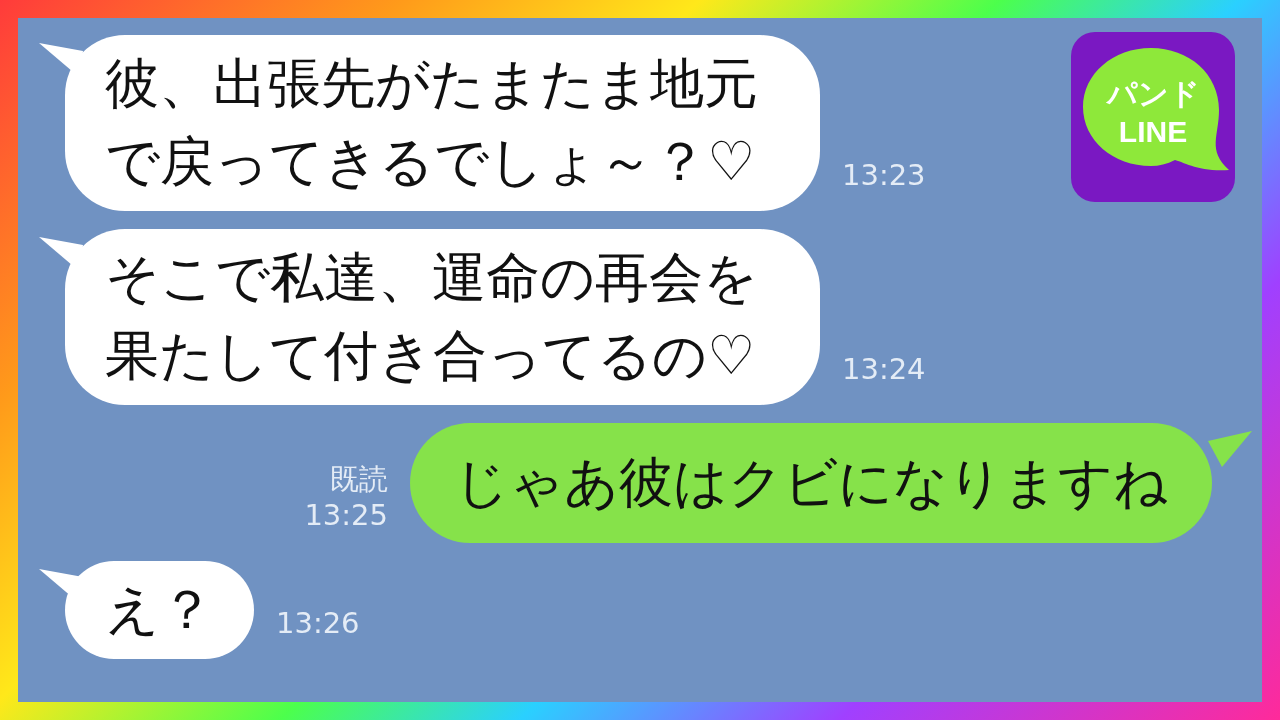  What do you see at coordinates (884, 369) in the screenshot?
I see `message-time: 13:24` at bounding box center [884, 369].